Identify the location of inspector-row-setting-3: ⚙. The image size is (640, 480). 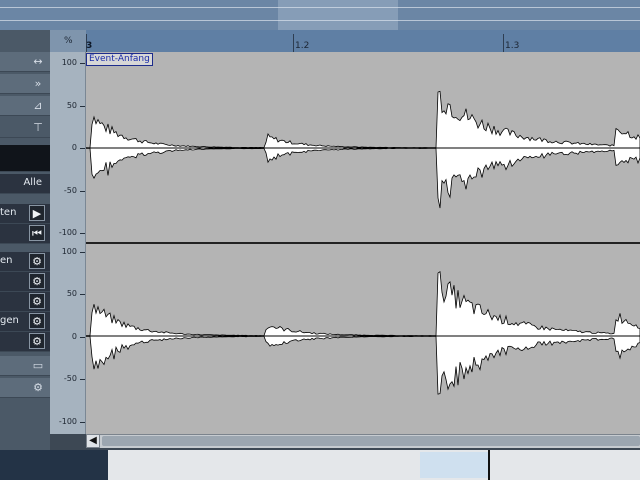
(25, 302).